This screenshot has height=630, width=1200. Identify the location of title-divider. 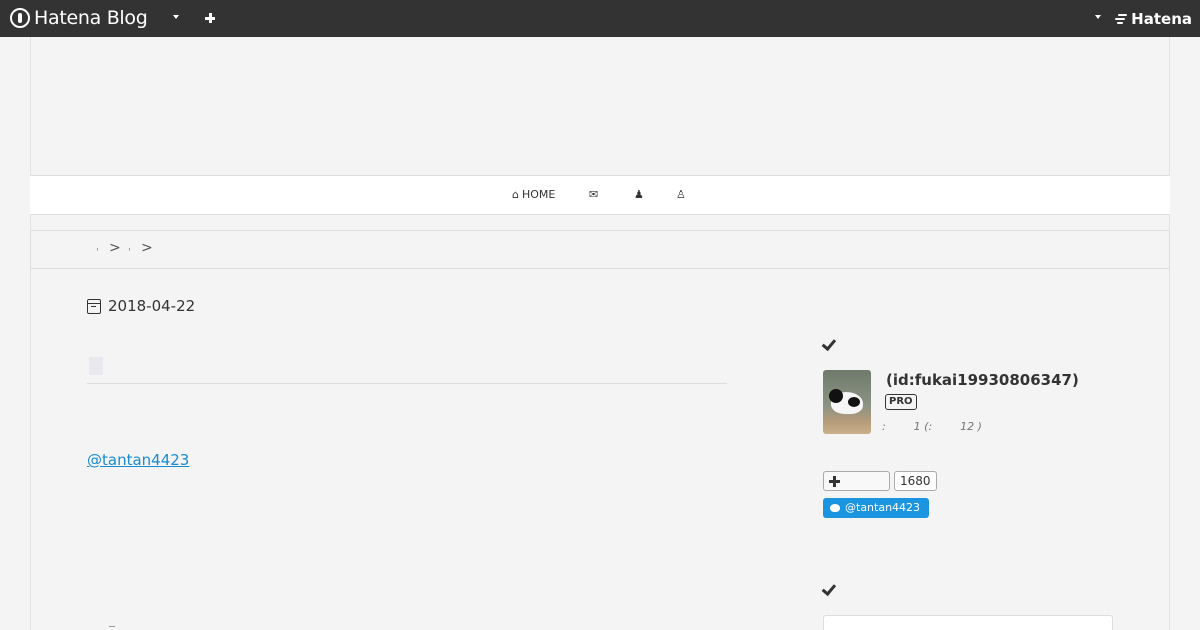
(407, 383).